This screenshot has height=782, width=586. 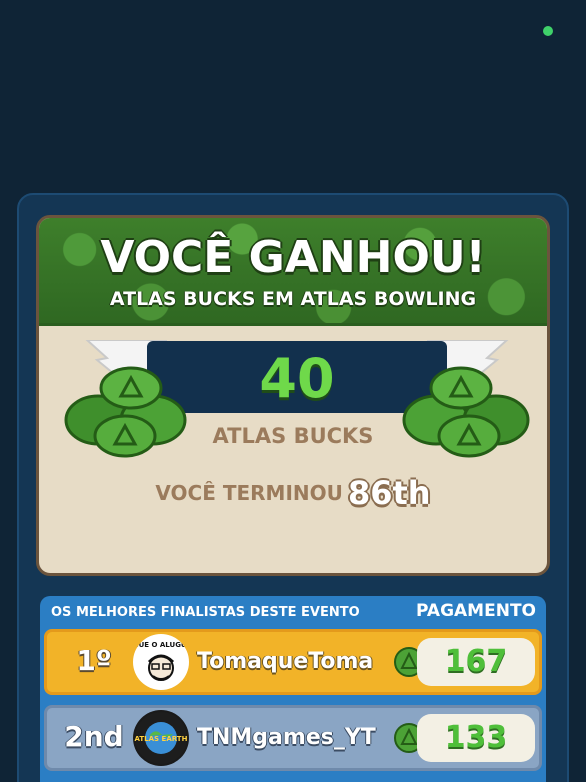 I want to click on row-rank: 2nd, so click(x=94, y=736).